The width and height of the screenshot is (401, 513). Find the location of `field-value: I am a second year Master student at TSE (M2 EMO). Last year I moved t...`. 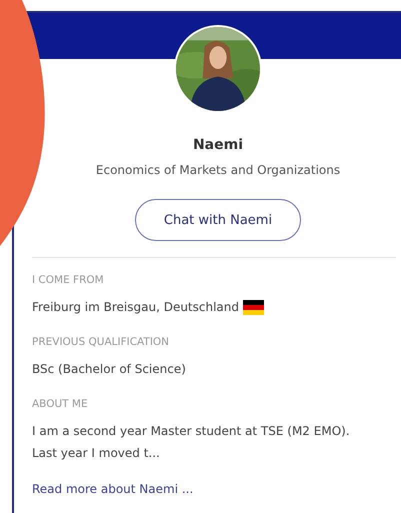

field-value: I am a second year Master student at TSE (M2 EMO). Last year I moved t... is located at coordinates (191, 442).